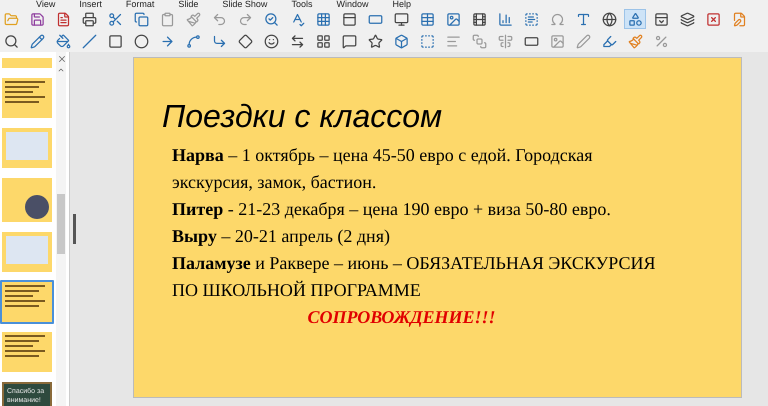 This screenshot has height=406, width=768. What do you see at coordinates (401, 317) in the screenshot?
I see `slide-emphasis: СОПРОВОЖДЕНИЕ!!!` at bounding box center [401, 317].